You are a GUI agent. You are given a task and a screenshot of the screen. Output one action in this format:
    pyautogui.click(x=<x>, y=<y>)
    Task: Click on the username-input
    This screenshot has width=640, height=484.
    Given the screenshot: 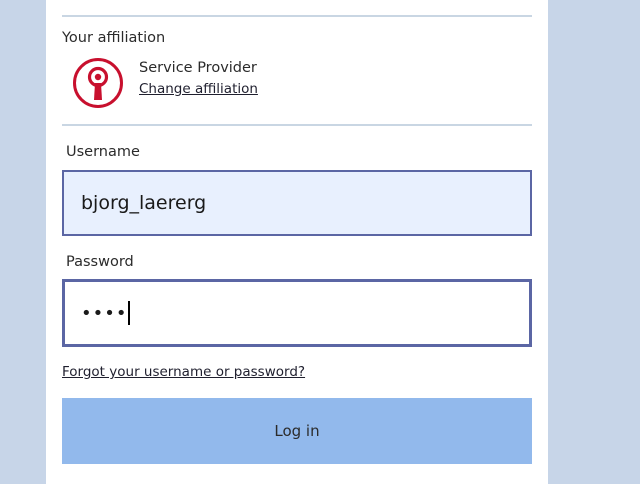 What is the action you would take?
    pyautogui.click(x=297, y=203)
    